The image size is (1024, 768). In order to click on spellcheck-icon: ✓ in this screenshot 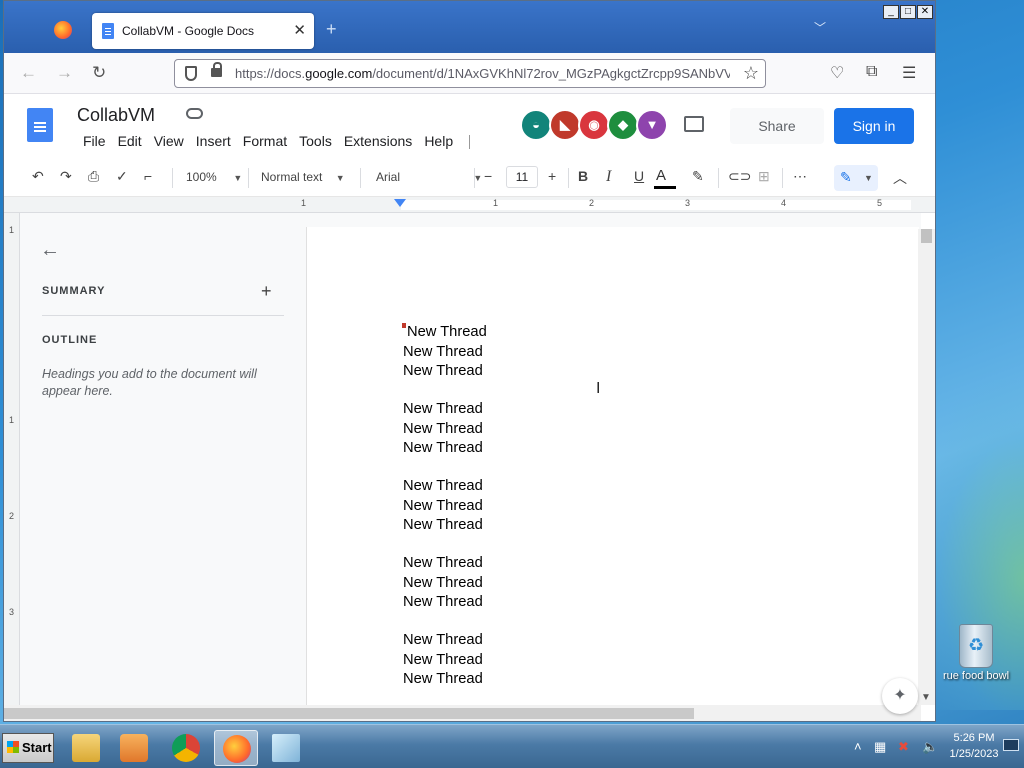, I will do `click(122, 176)`.